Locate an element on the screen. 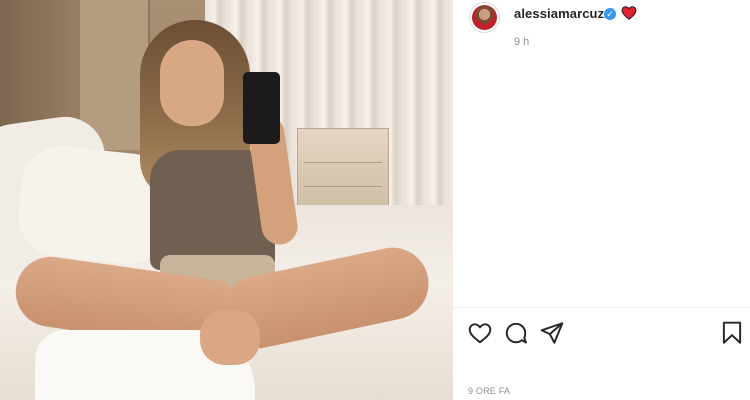 This screenshot has width=750, height=400. like-icon is located at coordinates (480, 333).